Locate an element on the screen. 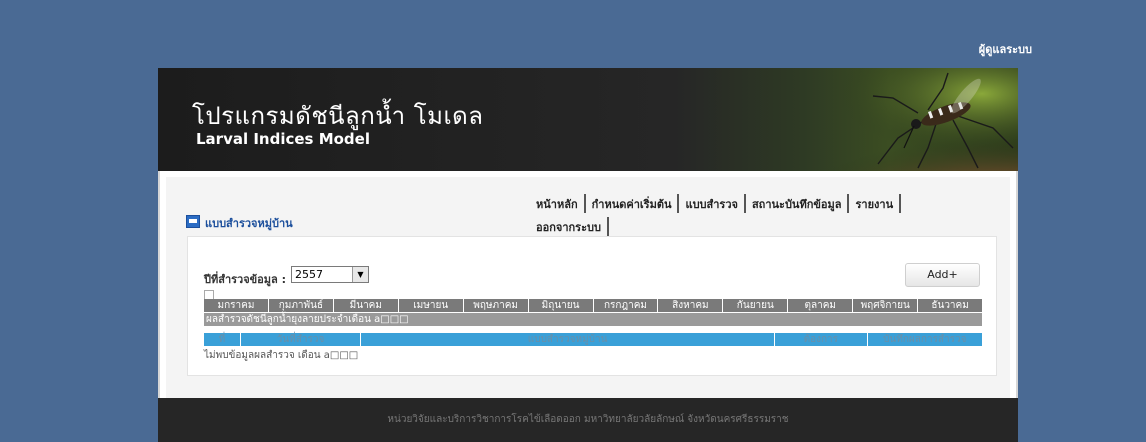 This screenshot has height=442, width=1146. nav-item-reports: รายงาน is located at coordinates (875, 203).